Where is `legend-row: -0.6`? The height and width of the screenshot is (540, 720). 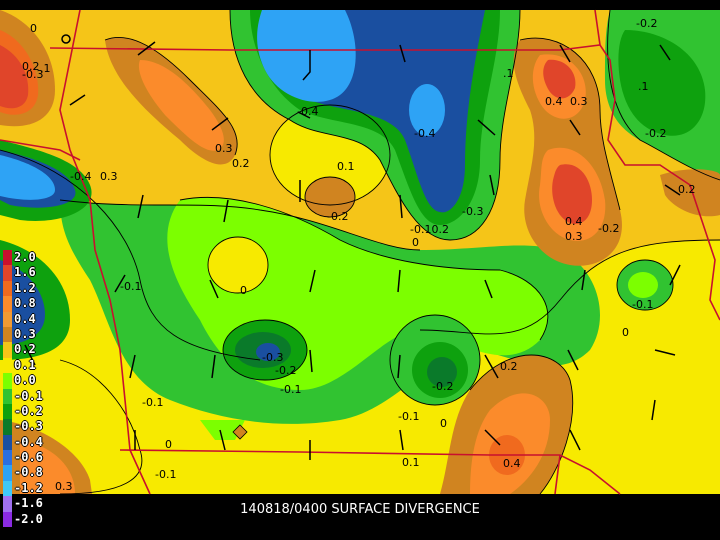
legend-row: -0.6 is located at coordinates (26, 458).